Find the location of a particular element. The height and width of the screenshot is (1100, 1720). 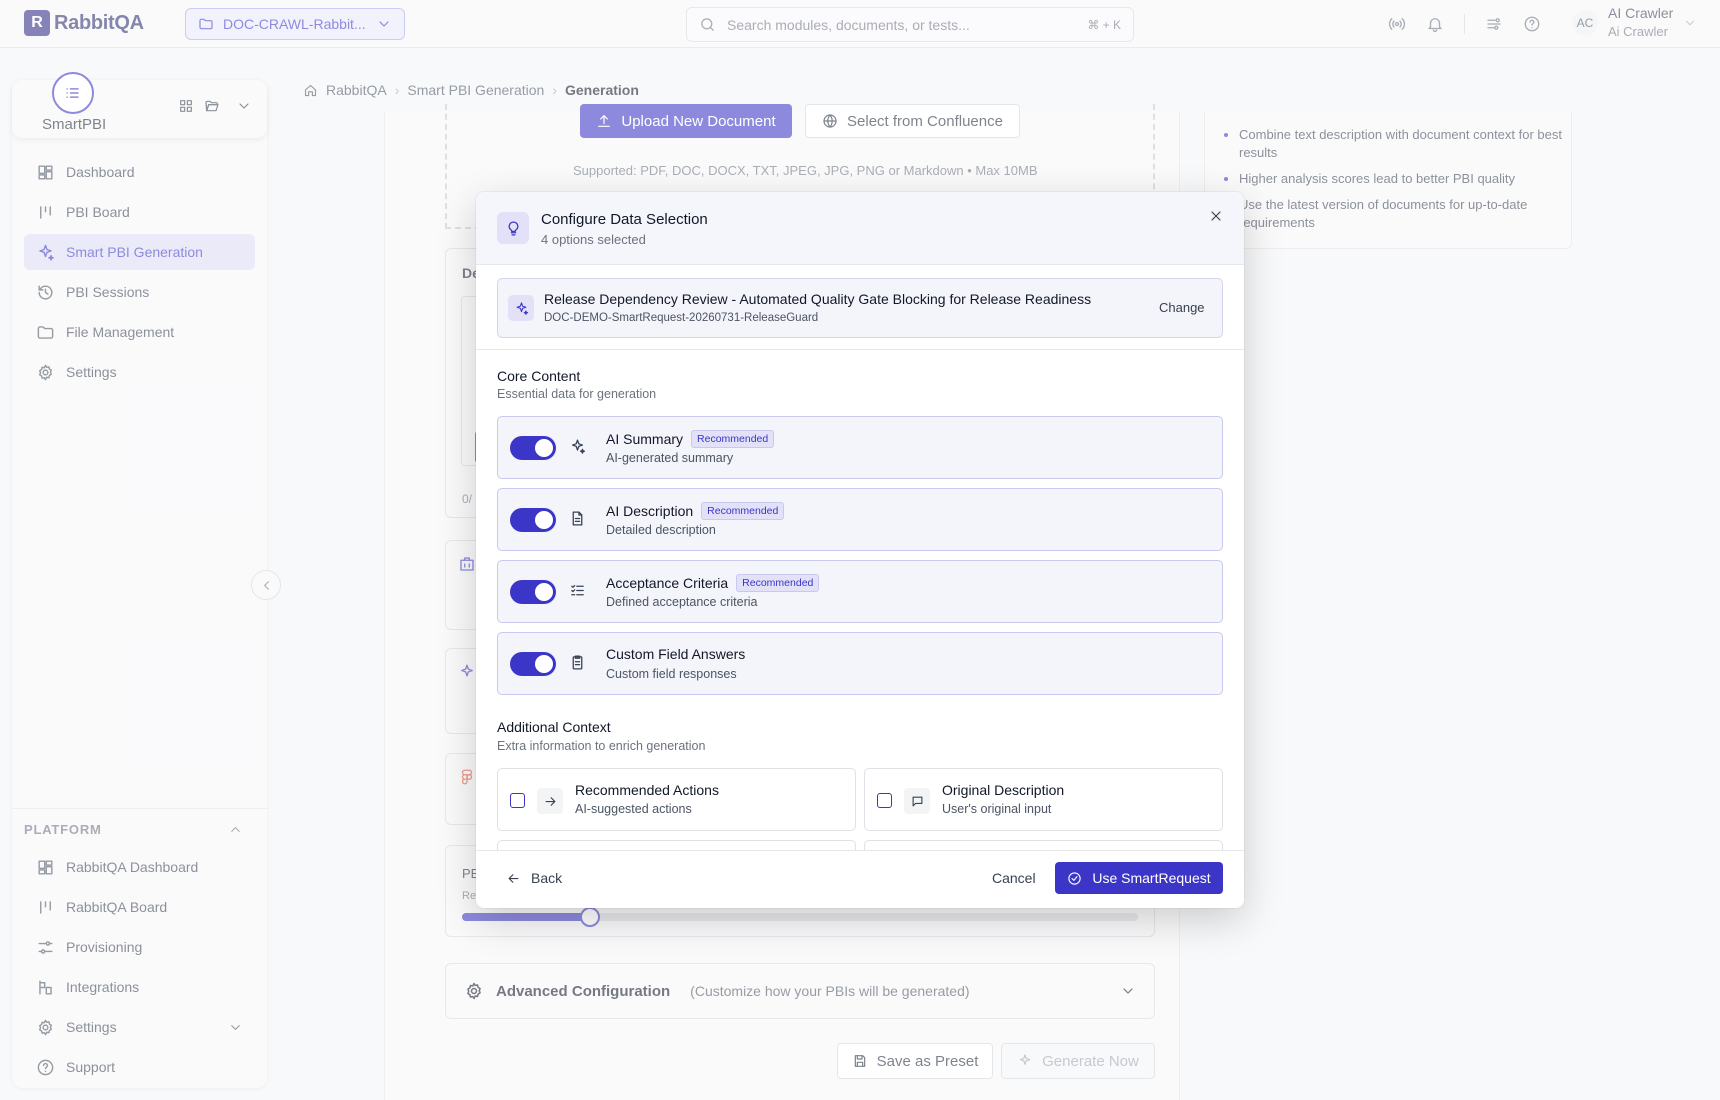

option-description: Custom field responses is located at coordinates (671, 674).